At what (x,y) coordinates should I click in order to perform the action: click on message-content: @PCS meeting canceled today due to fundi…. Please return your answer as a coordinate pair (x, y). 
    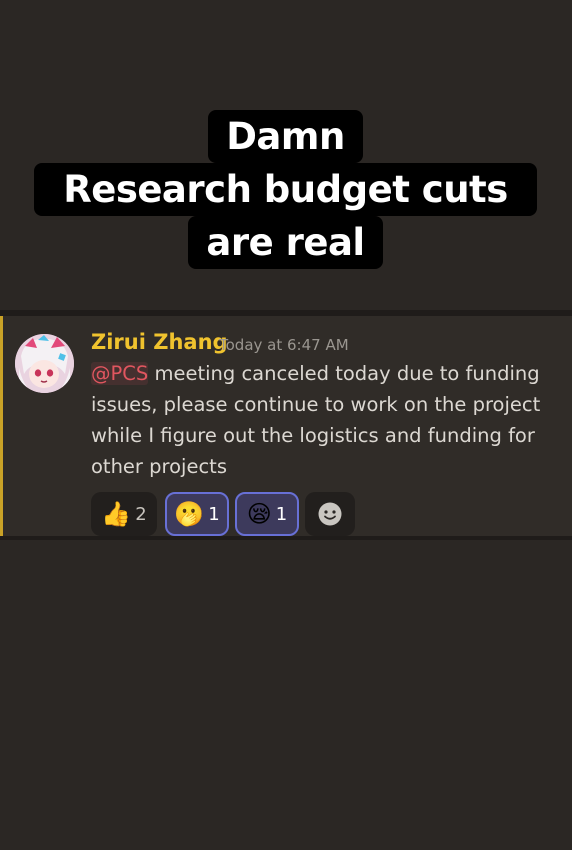
    Looking at the image, I should click on (326, 420).